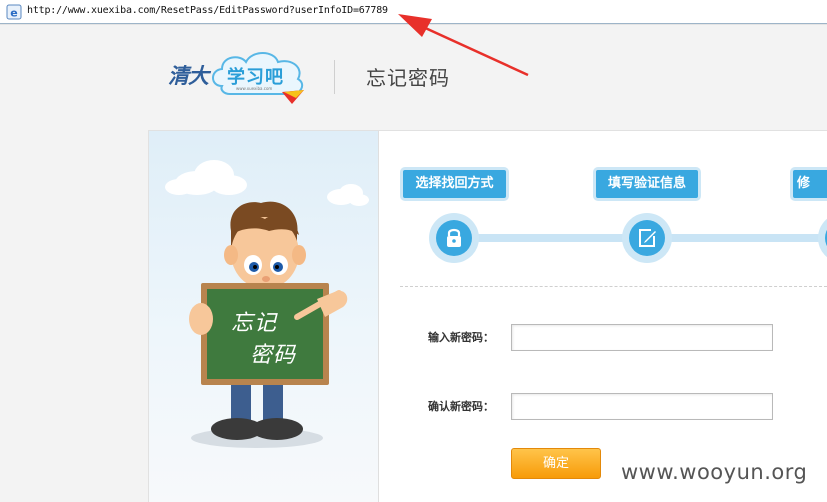 This screenshot has height=502, width=827. What do you see at coordinates (461, 406) in the screenshot?
I see `confirm-password-label: 确认新密码：` at bounding box center [461, 406].